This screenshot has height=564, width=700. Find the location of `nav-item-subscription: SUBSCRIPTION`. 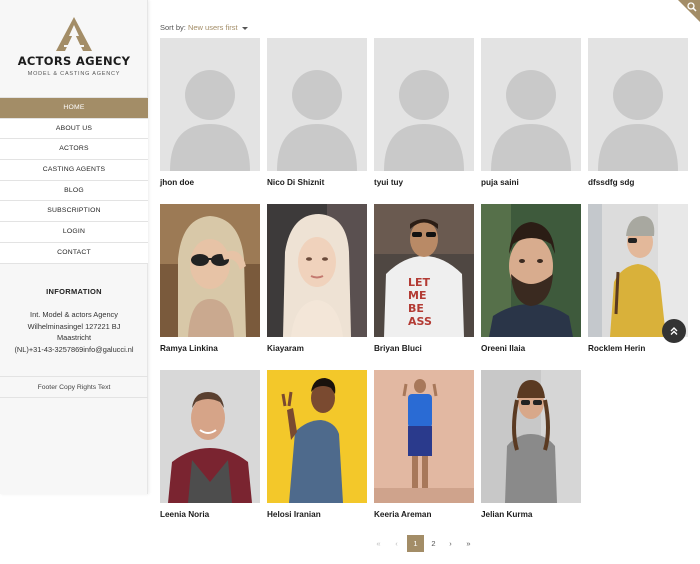

nav-item-subscription: SUBSCRIPTION is located at coordinates (74, 212).